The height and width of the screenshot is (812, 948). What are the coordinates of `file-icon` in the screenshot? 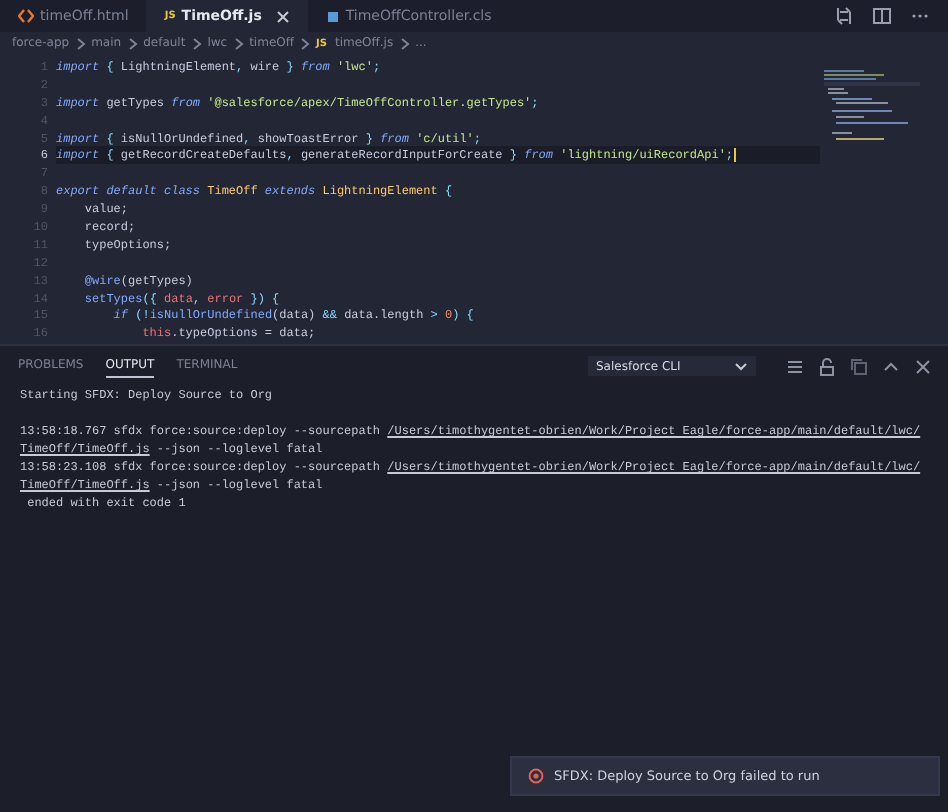 It's located at (332, 16).